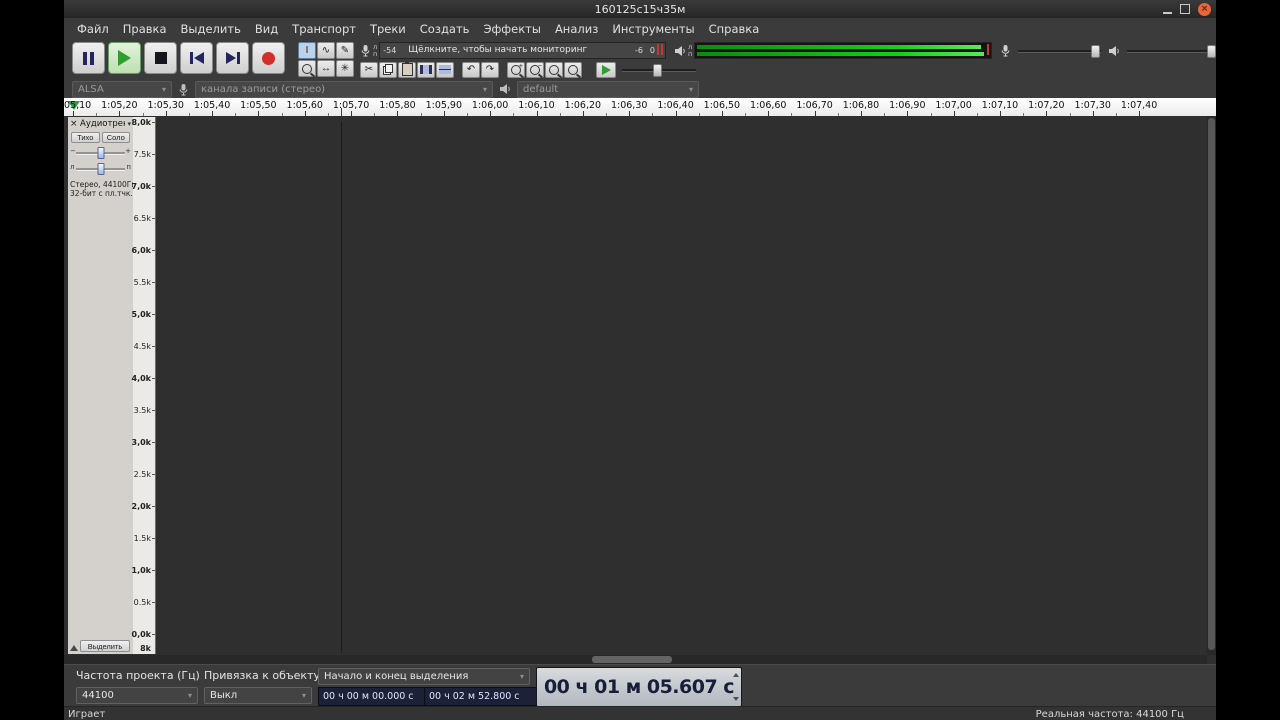 Image resolution: width=1280 pixels, height=720 pixels. Describe the element at coordinates (129, 124) in the screenshot. I see `track-menu-caret-icon: ▾` at that location.